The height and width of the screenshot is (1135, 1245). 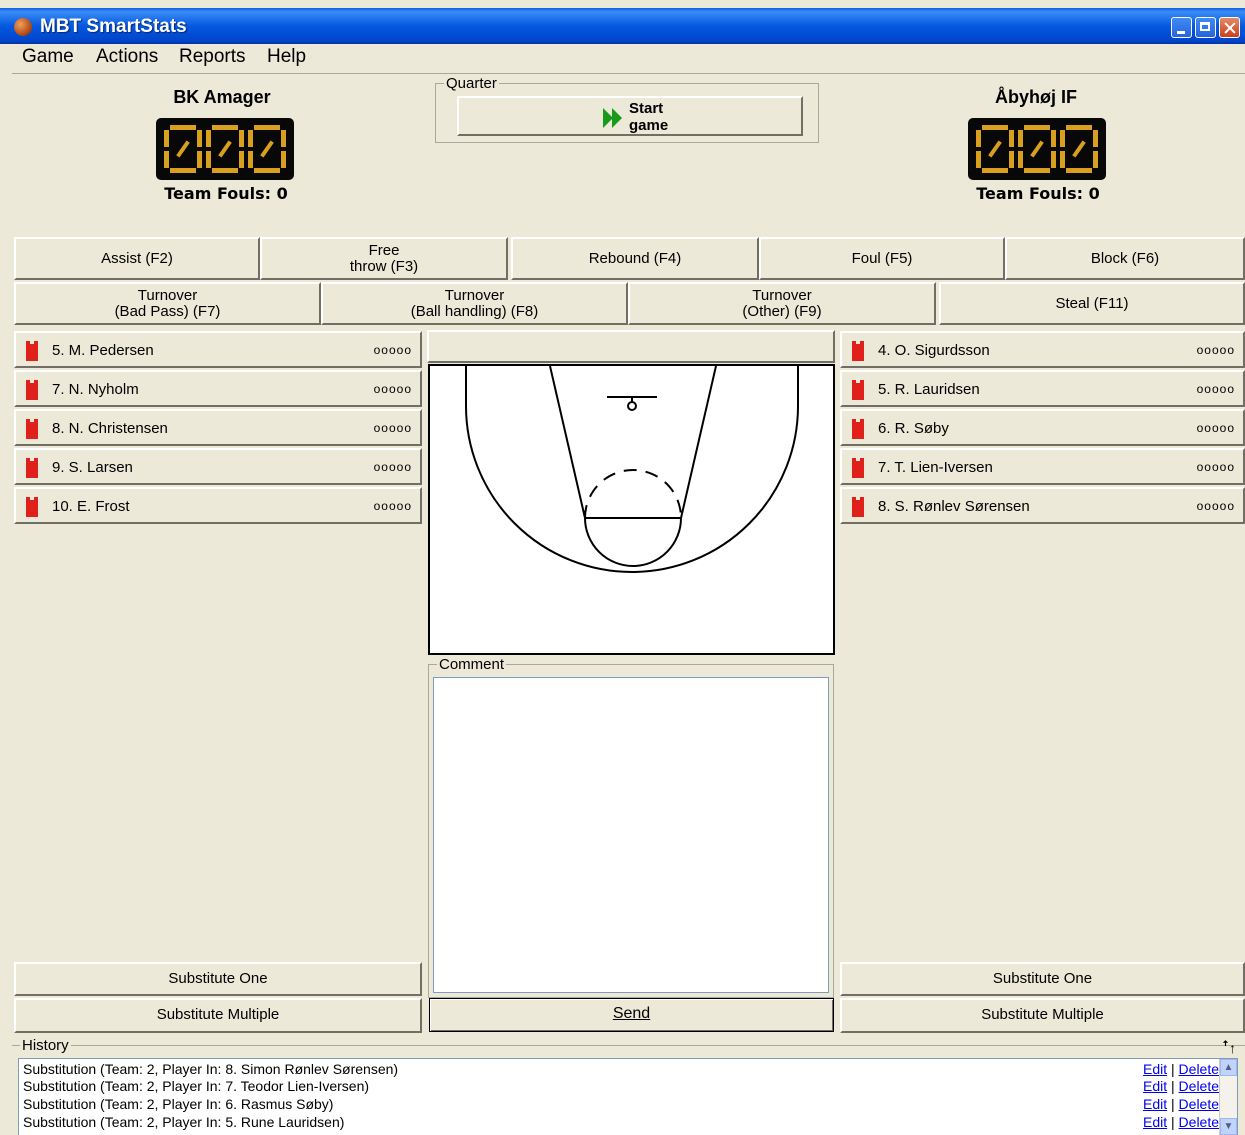 I want to click on send-button: Send, so click(x=631, y=1015).